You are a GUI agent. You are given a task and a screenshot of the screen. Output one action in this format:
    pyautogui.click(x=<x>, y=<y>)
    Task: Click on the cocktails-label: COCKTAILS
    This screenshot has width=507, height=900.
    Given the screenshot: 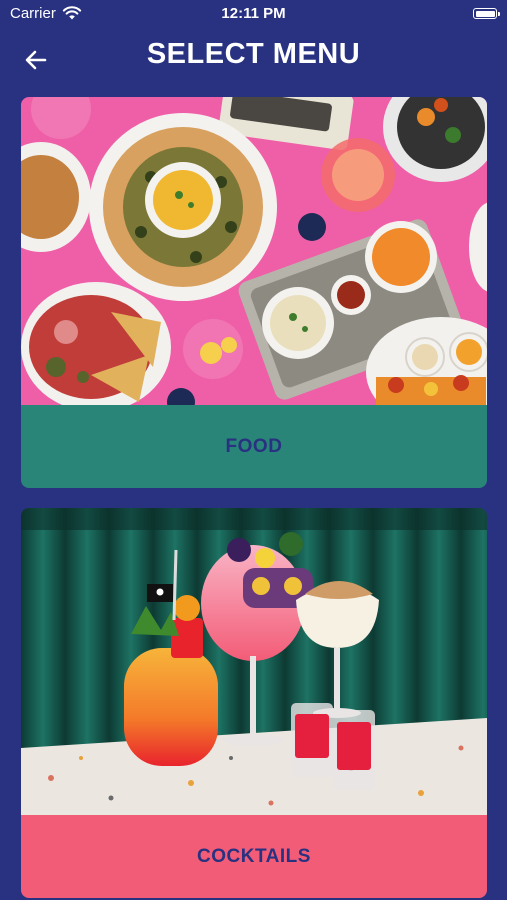 What is the action you would take?
    pyautogui.click(x=254, y=856)
    